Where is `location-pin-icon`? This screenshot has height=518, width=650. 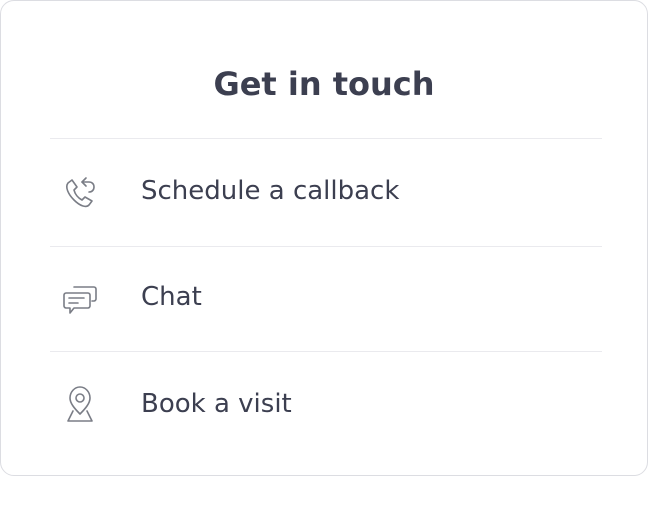
location-pin-icon is located at coordinates (80, 404).